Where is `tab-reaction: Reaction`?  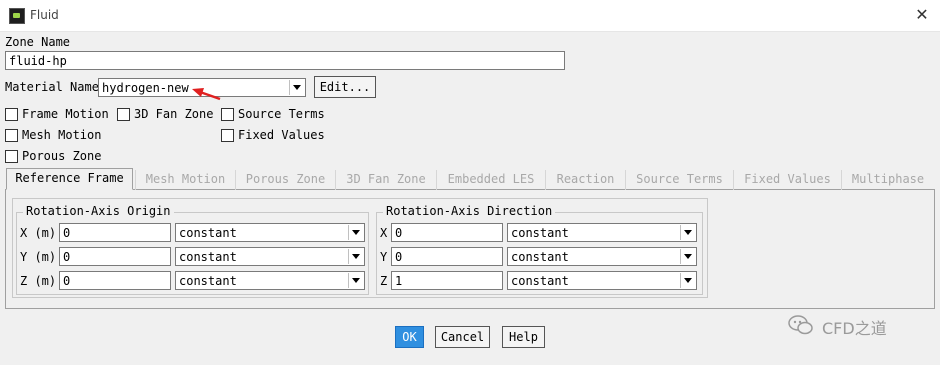 tab-reaction: Reaction is located at coordinates (585, 180).